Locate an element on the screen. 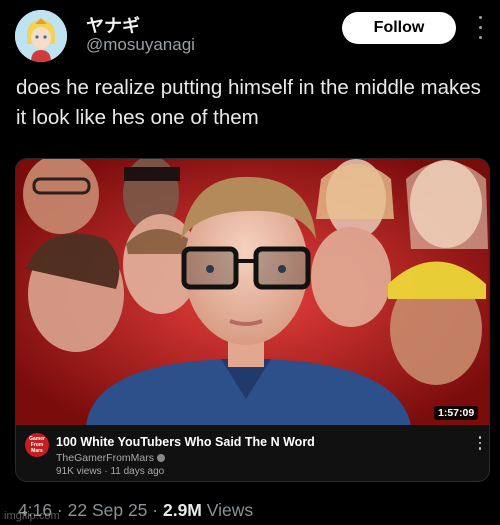 The width and height of the screenshot is (500, 525). channel-name: TheGamerFromMars is located at coordinates (111, 458).